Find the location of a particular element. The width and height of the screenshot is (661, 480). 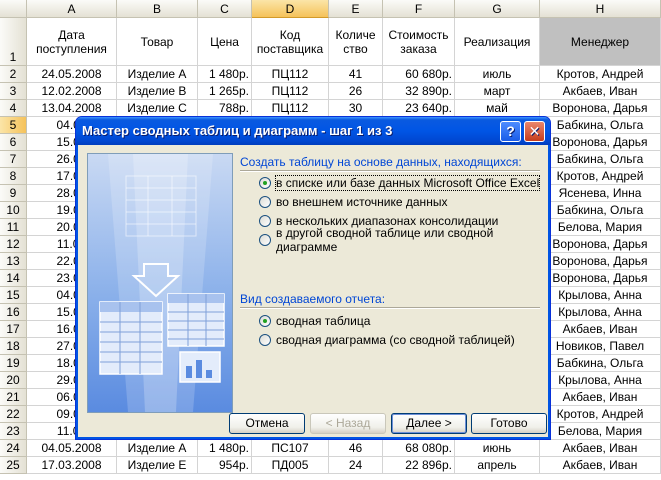

table-cell: Ясенева, Инна is located at coordinates (600, 193).